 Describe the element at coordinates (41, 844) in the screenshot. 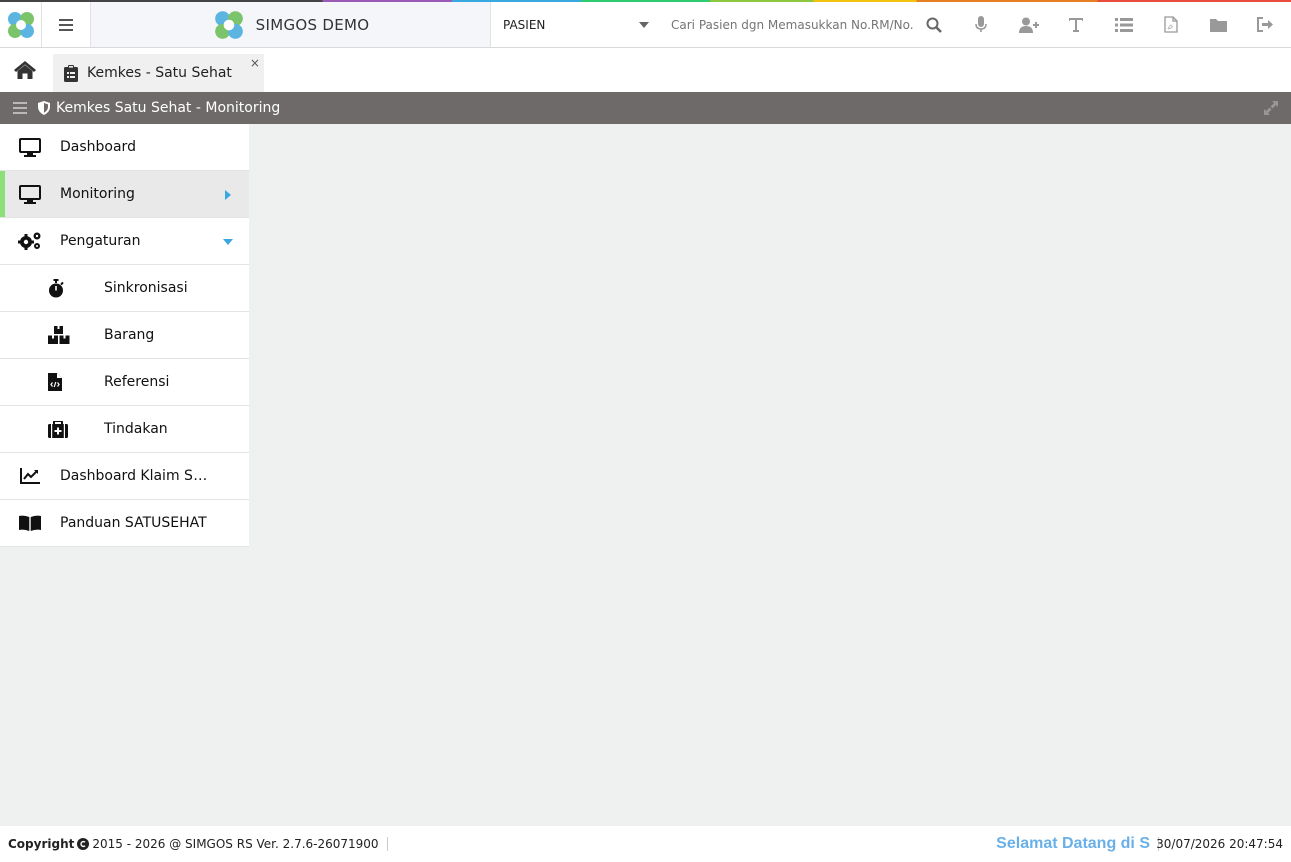

I see `copyright-label: Copyright` at that location.